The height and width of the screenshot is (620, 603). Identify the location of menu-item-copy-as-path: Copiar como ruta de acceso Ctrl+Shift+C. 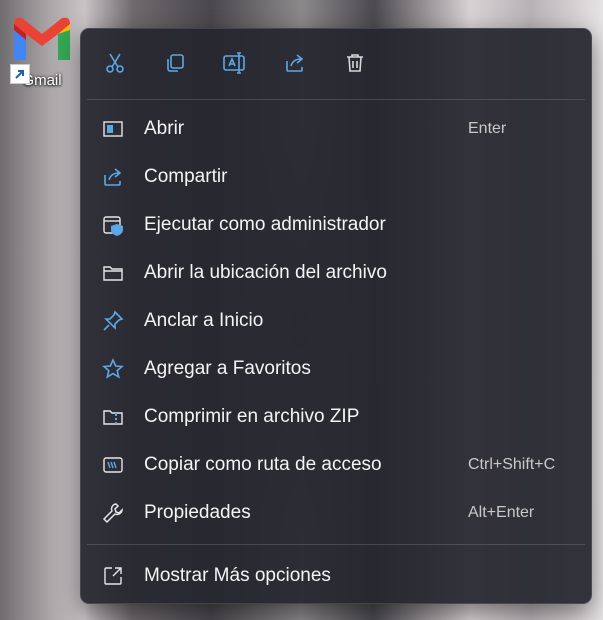
(336, 465).